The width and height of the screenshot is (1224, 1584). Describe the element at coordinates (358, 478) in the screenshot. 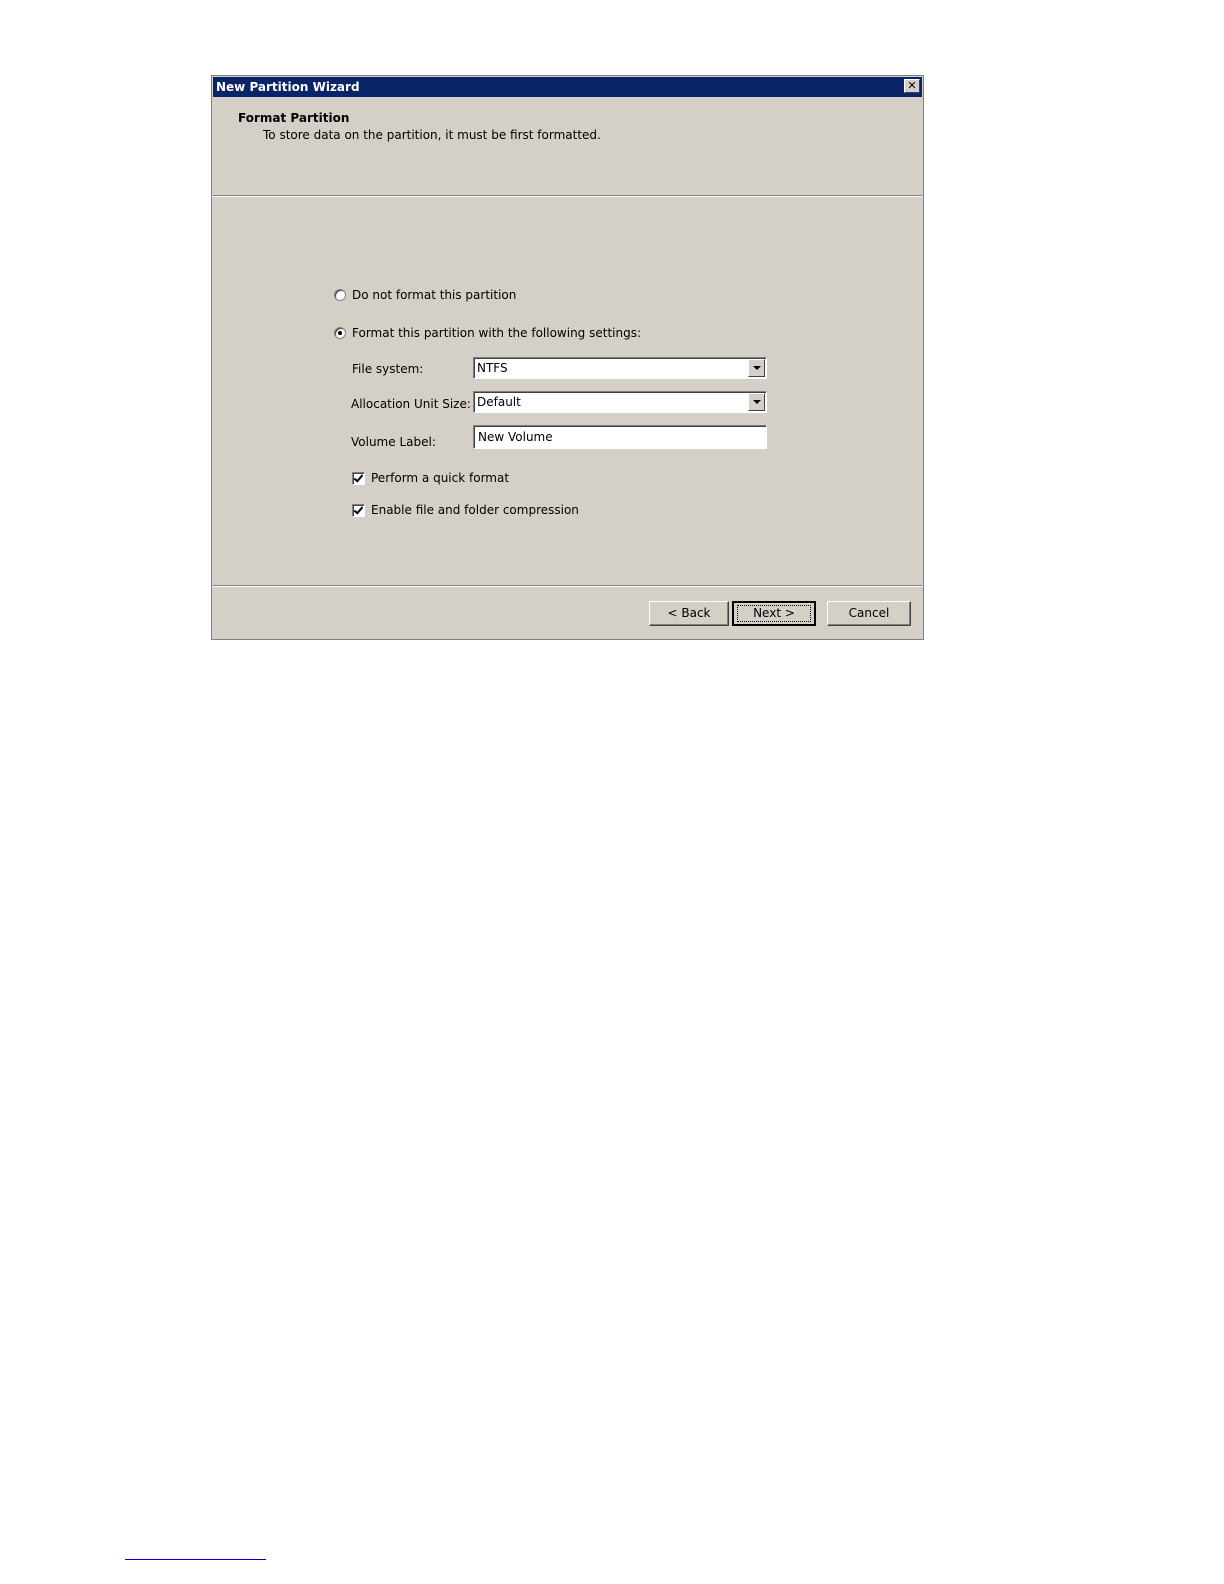

I see `quick-format-checkbox` at that location.